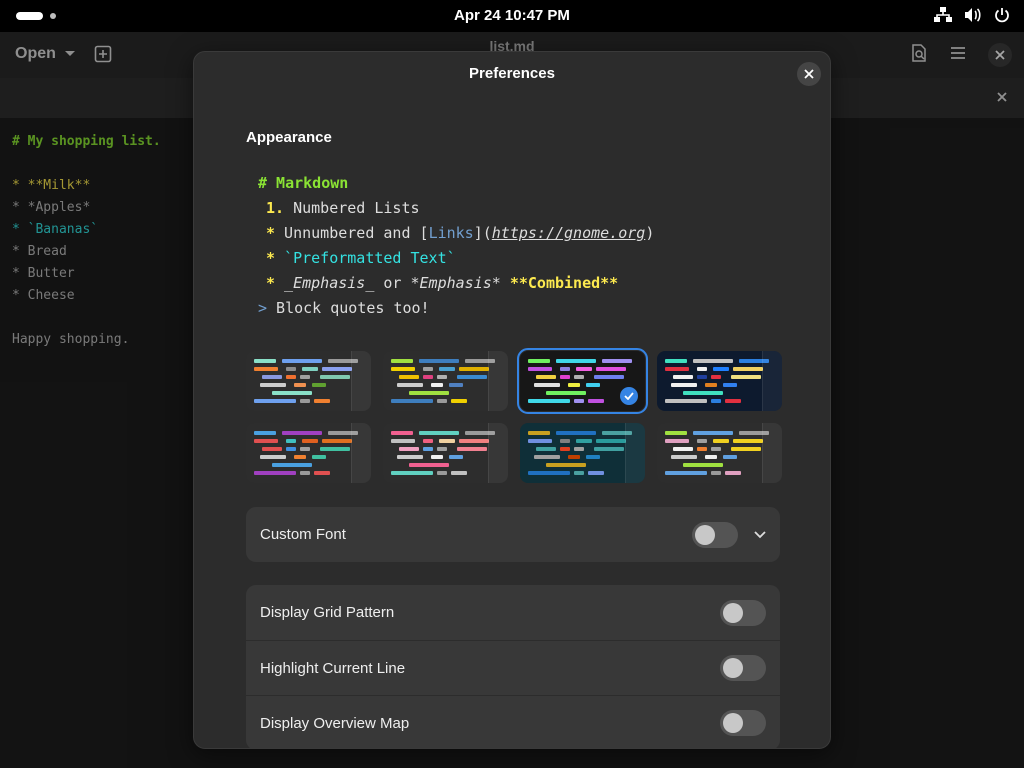 This screenshot has height=768, width=1024. What do you see at coordinates (455, 283) in the screenshot?
I see `preview-emphasis-star: *Emphasis*` at bounding box center [455, 283].